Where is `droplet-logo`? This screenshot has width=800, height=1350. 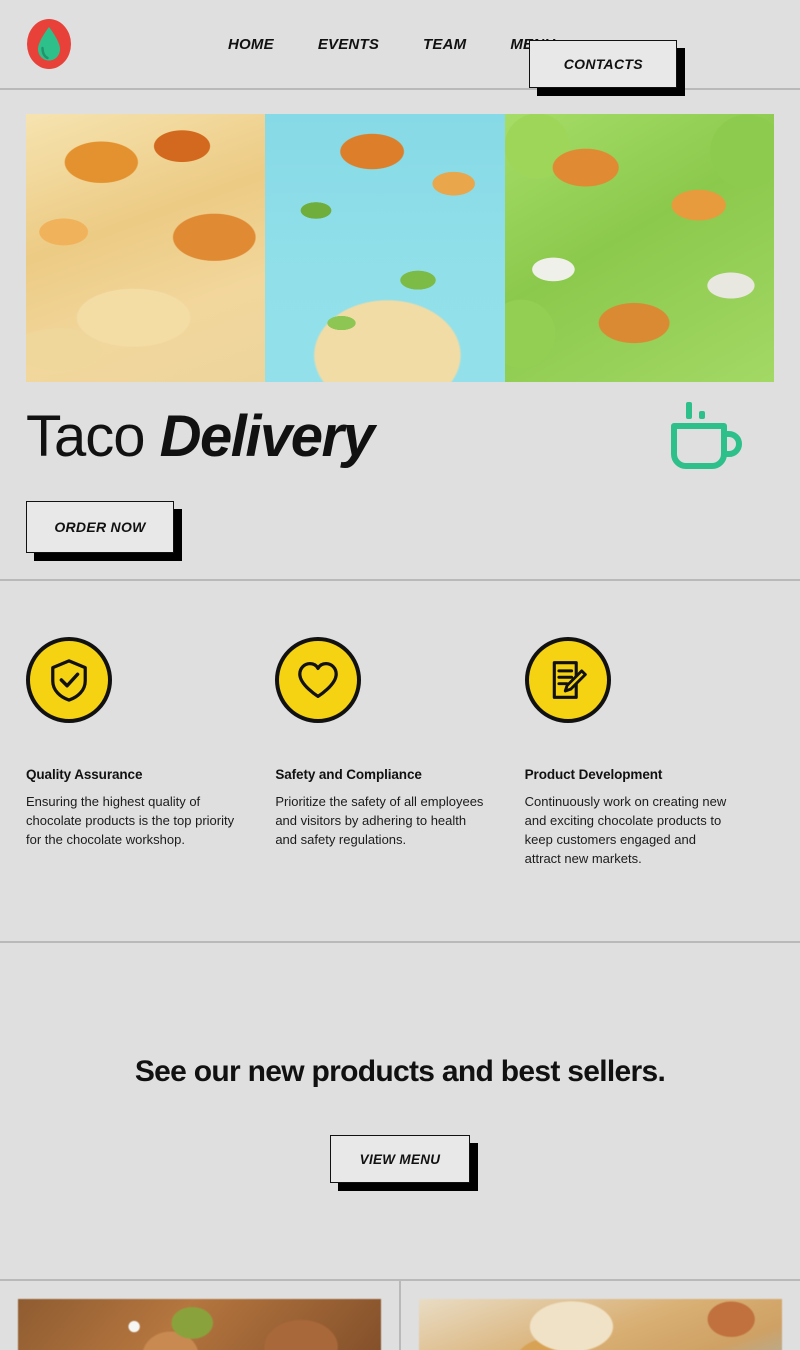
droplet-logo is located at coordinates (49, 44).